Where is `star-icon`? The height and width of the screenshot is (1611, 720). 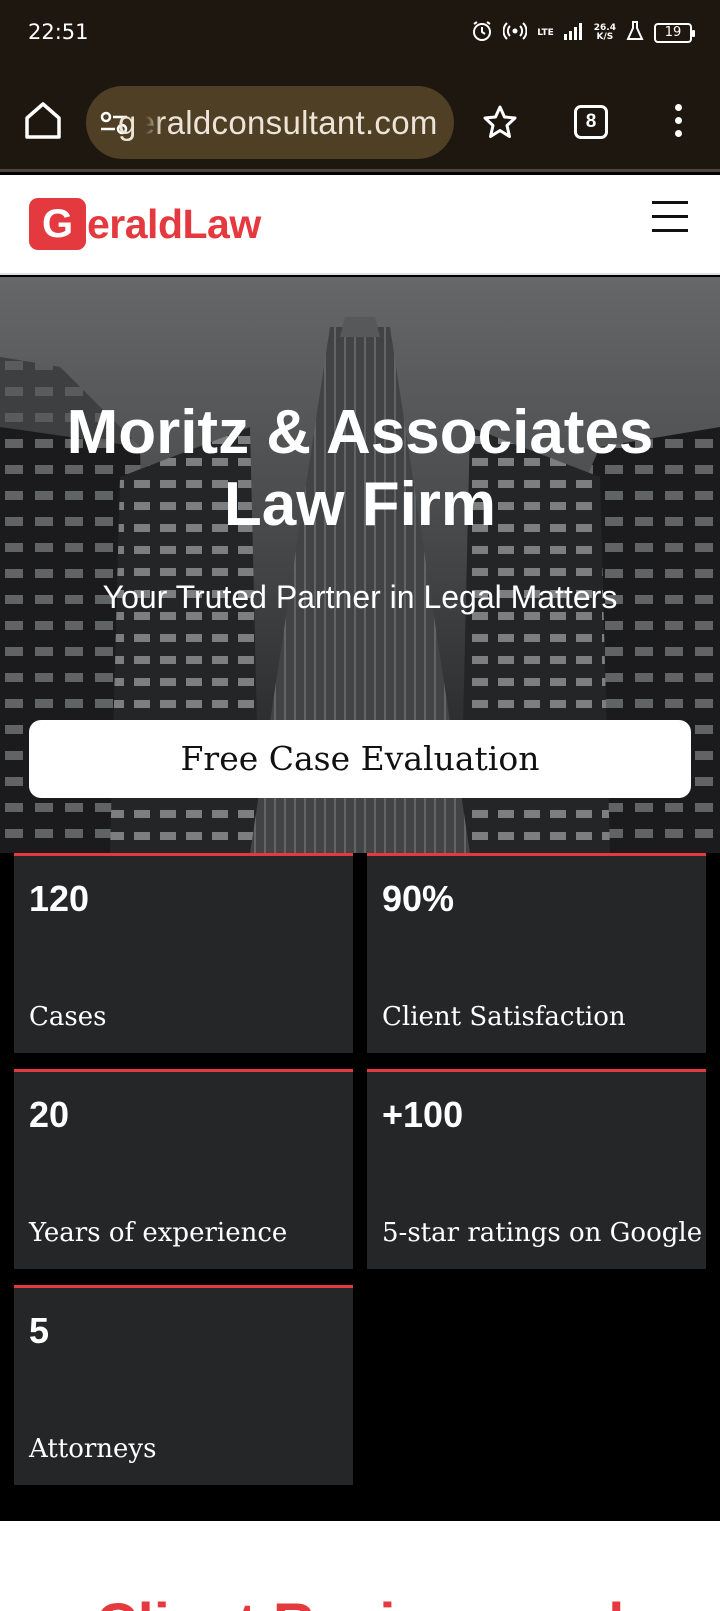
star-icon is located at coordinates (500, 121).